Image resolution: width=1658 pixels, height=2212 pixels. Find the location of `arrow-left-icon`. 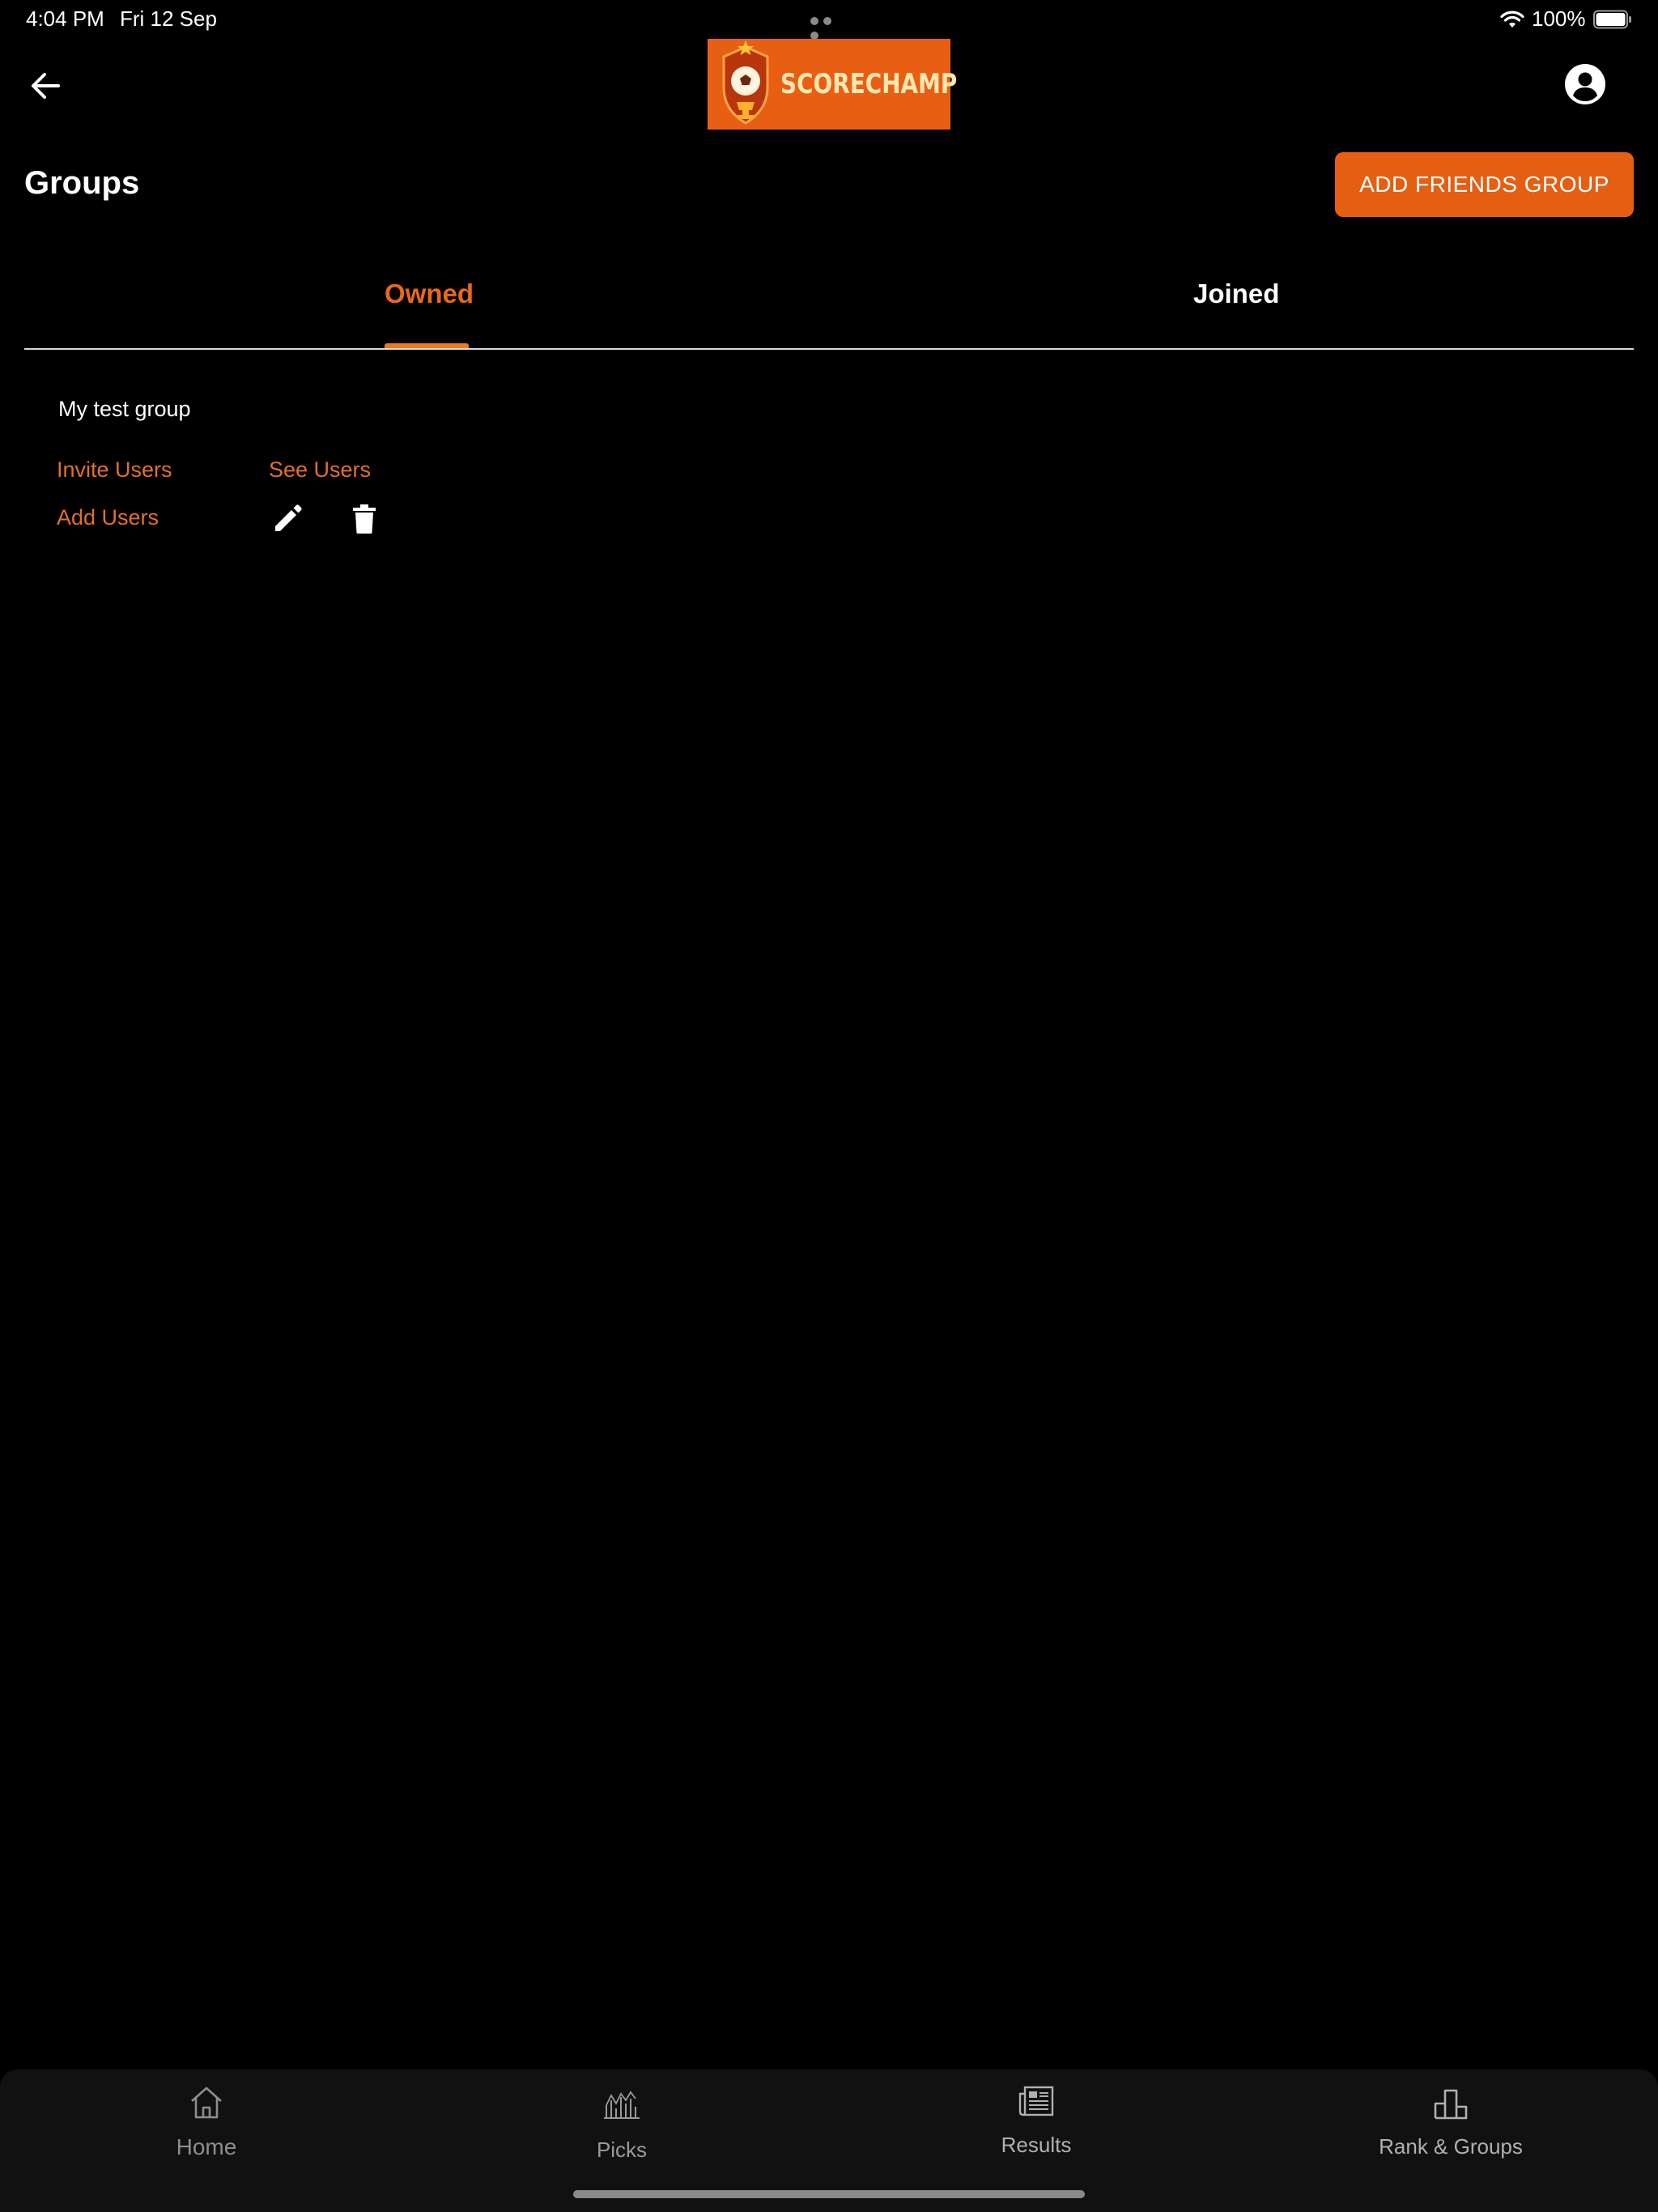

arrow-left-icon is located at coordinates (46, 86).